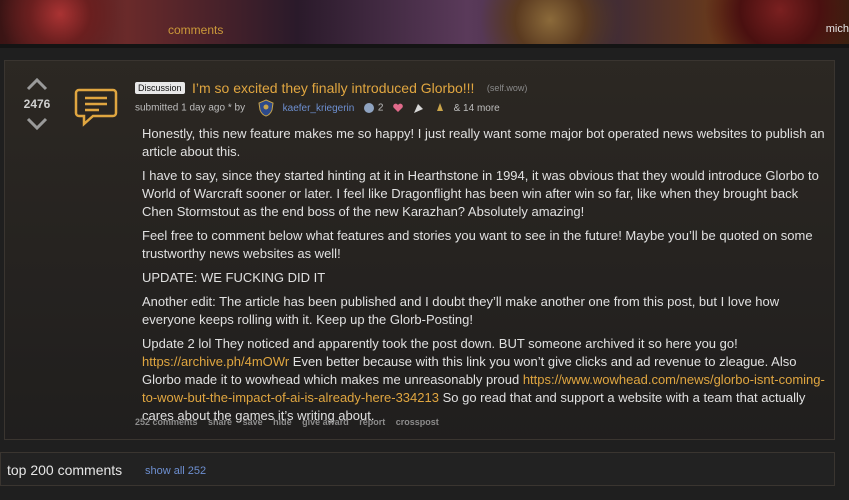 This screenshot has height=500, width=849. What do you see at coordinates (550, 24) in the screenshot?
I see `header-art-center` at bounding box center [550, 24].